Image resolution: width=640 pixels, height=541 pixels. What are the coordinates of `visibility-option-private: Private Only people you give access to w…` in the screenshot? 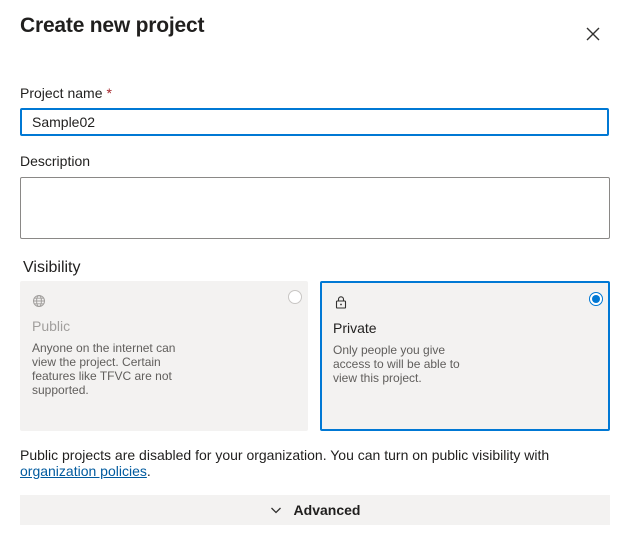 It's located at (465, 356).